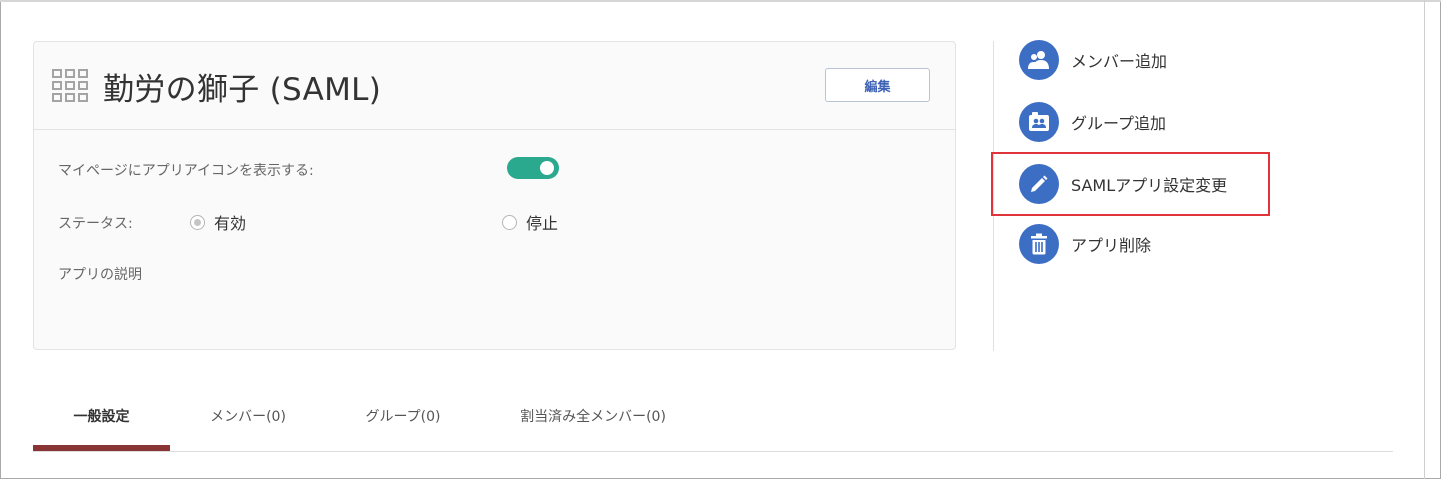 The height and width of the screenshot is (479, 1441). I want to click on add-member-action: メンバー追加, so click(1093, 60).